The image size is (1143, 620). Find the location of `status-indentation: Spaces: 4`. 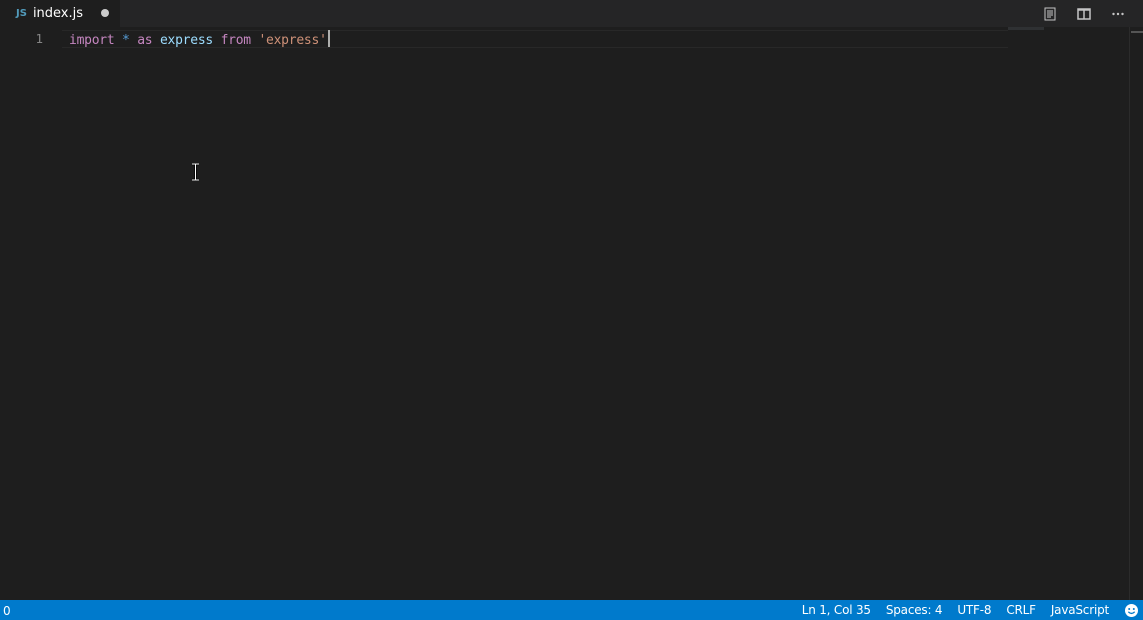

status-indentation: Spaces: 4 is located at coordinates (914, 609).